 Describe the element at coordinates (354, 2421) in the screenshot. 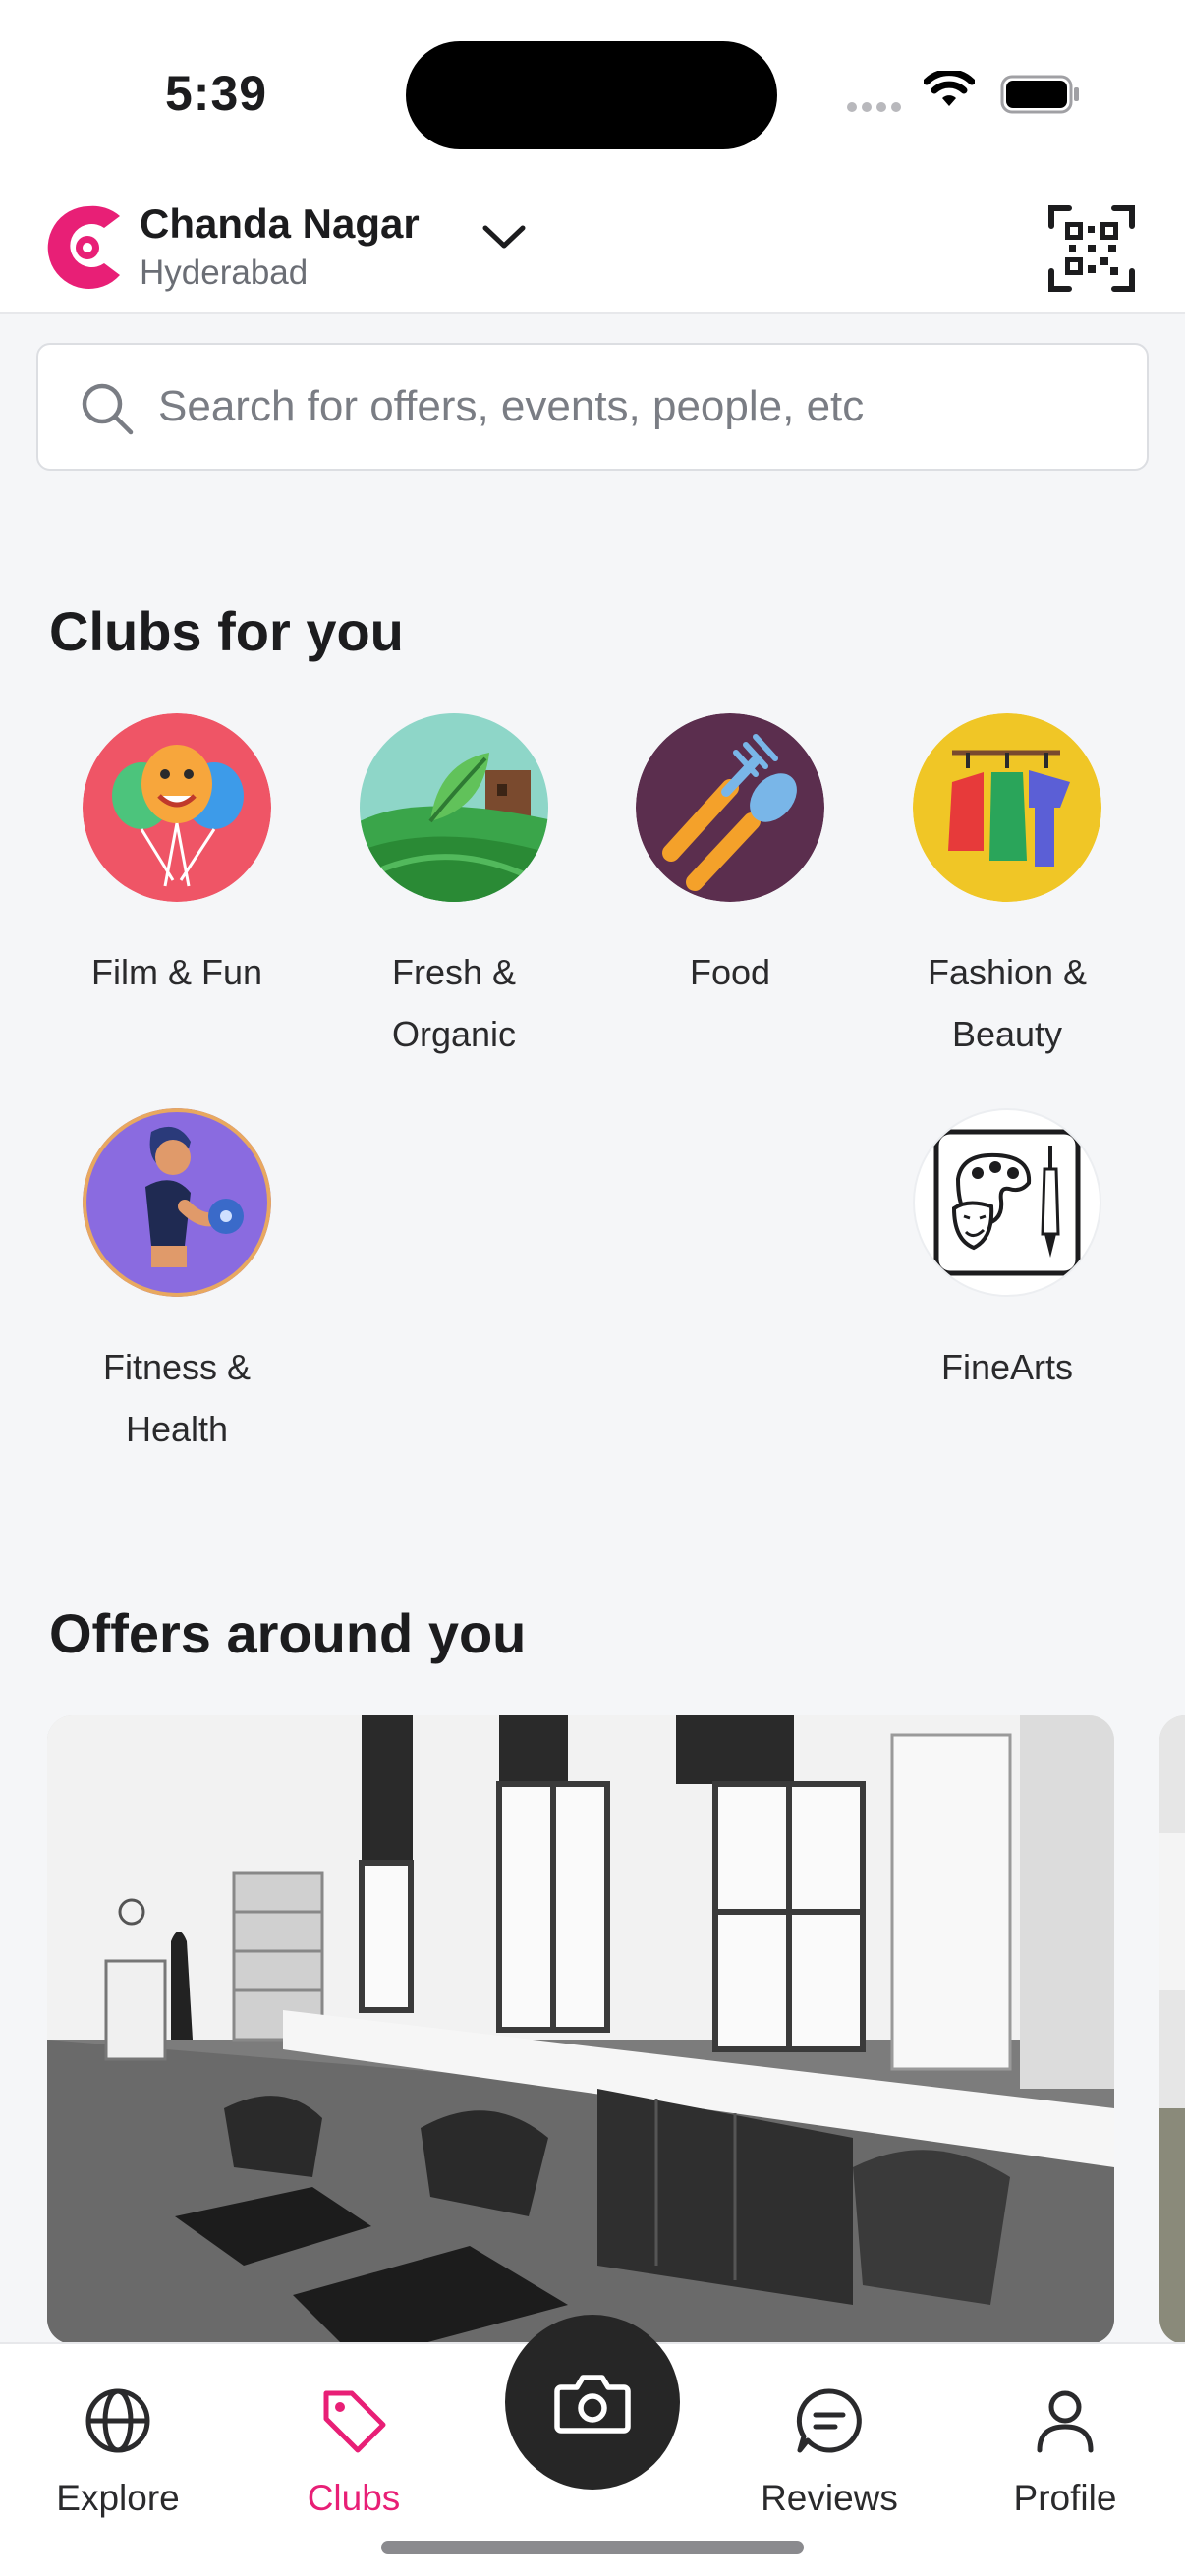

I see `tag-icon` at that location.